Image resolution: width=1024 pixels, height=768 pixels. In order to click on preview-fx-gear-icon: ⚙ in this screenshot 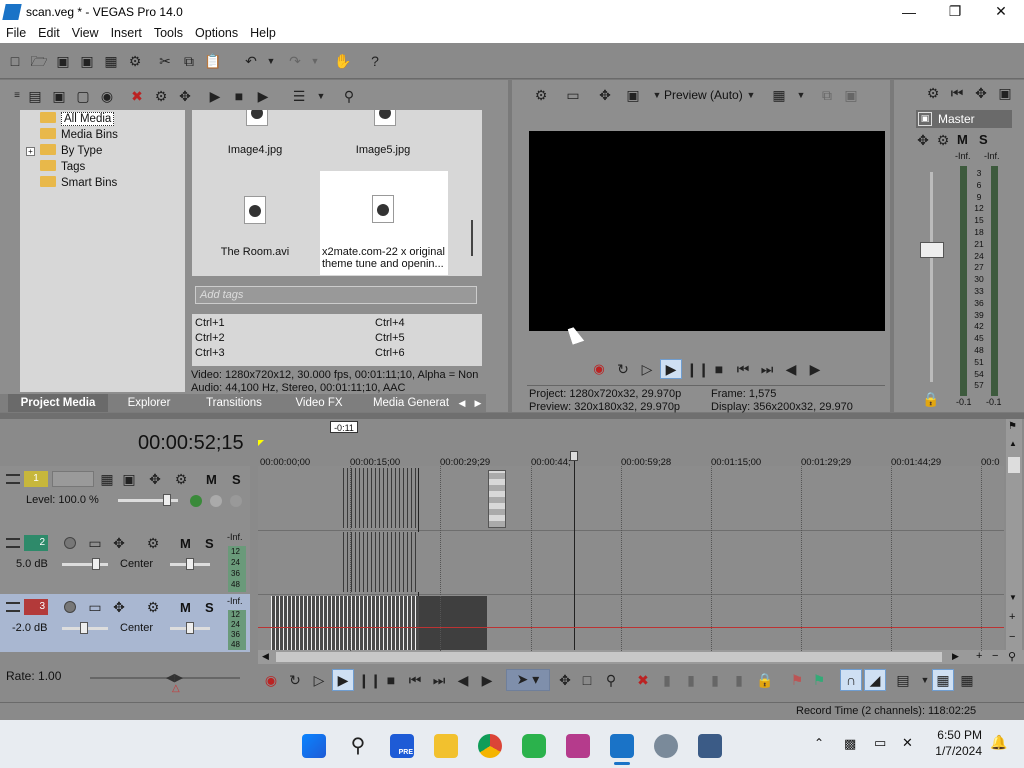, I will do `click(541, 95)`.